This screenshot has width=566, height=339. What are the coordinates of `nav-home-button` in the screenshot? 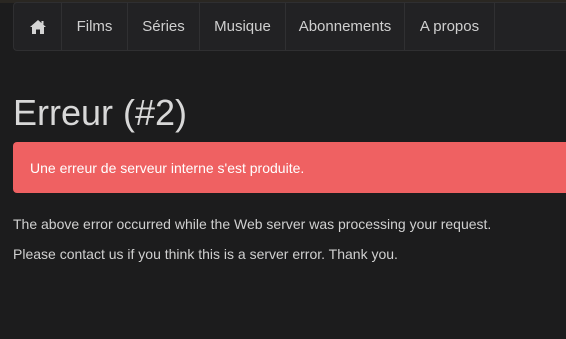 It's located at (38, 26).